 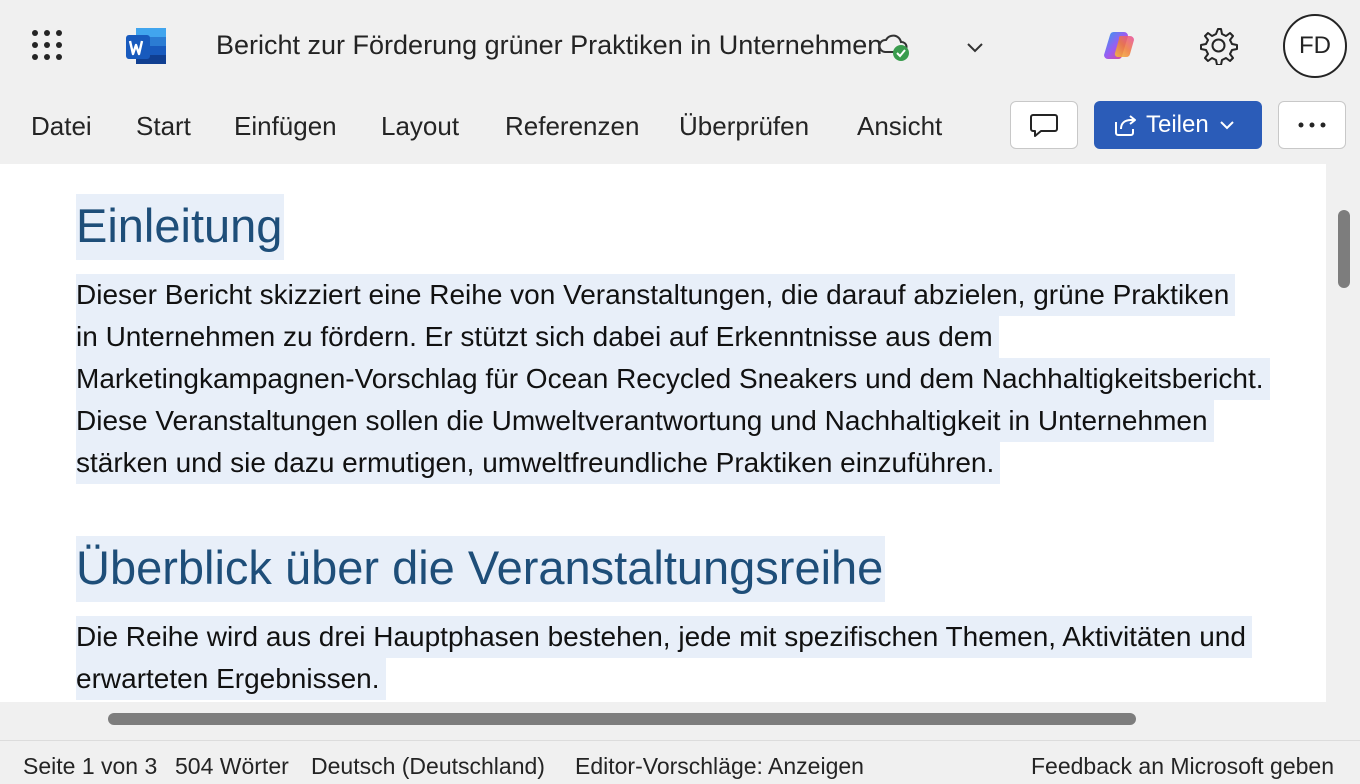 What do you see at coordinates (744, 126) in the screenshot?
I see `tab-ueberpruefen: Überprüfen` at bounding box center [744, 126].